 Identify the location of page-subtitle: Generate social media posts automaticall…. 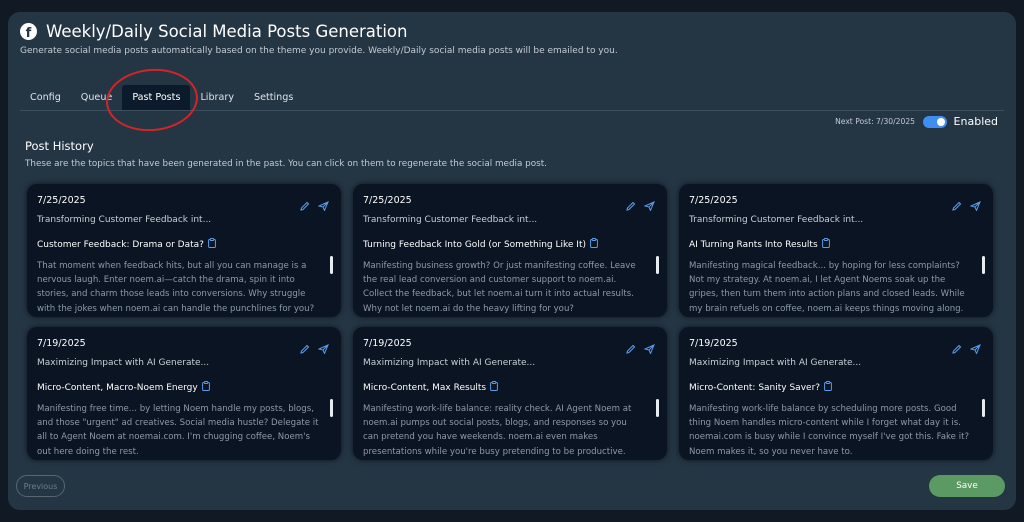
(319, 51).